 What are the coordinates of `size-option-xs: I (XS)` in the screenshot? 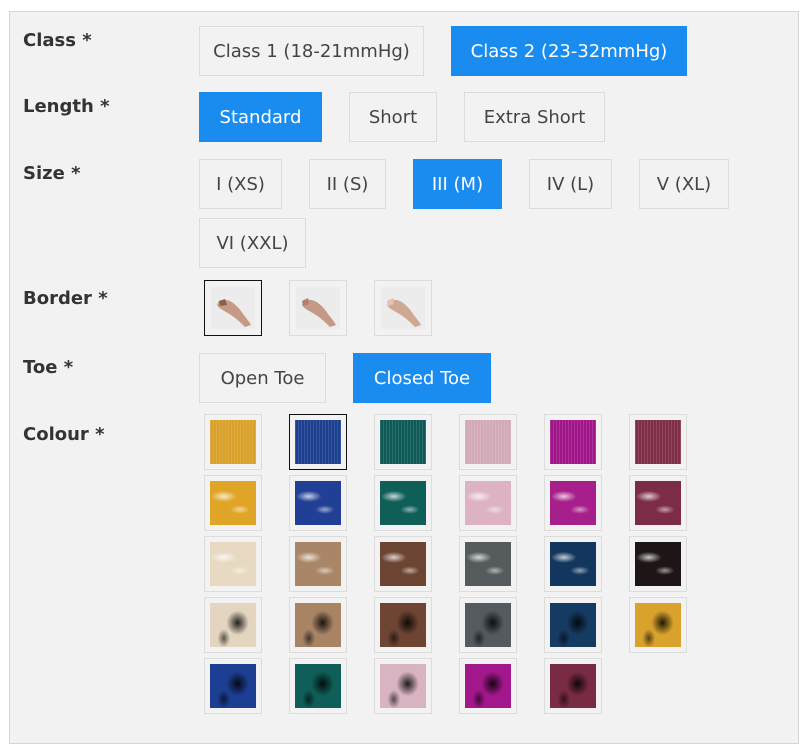 It's located at (240, 184).